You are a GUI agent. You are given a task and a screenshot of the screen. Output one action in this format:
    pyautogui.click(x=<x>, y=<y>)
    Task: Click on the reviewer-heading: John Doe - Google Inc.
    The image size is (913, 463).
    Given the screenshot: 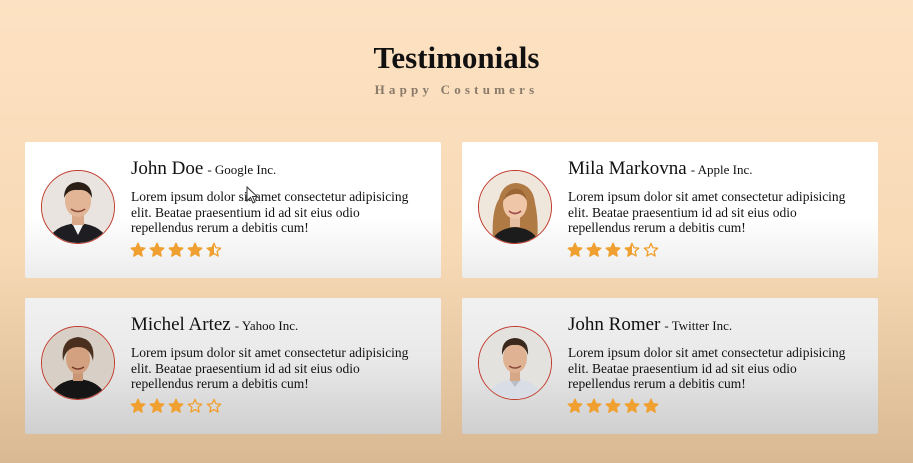 What is the action you would take?
    pyautogui.click(x=203, y=169)
    